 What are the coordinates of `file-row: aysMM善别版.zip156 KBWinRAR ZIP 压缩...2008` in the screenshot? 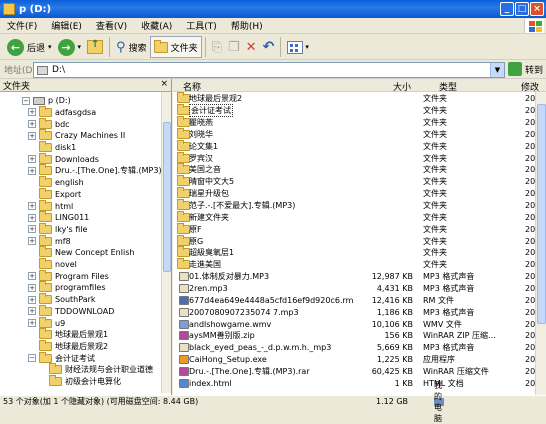 It's located at (359, 336).